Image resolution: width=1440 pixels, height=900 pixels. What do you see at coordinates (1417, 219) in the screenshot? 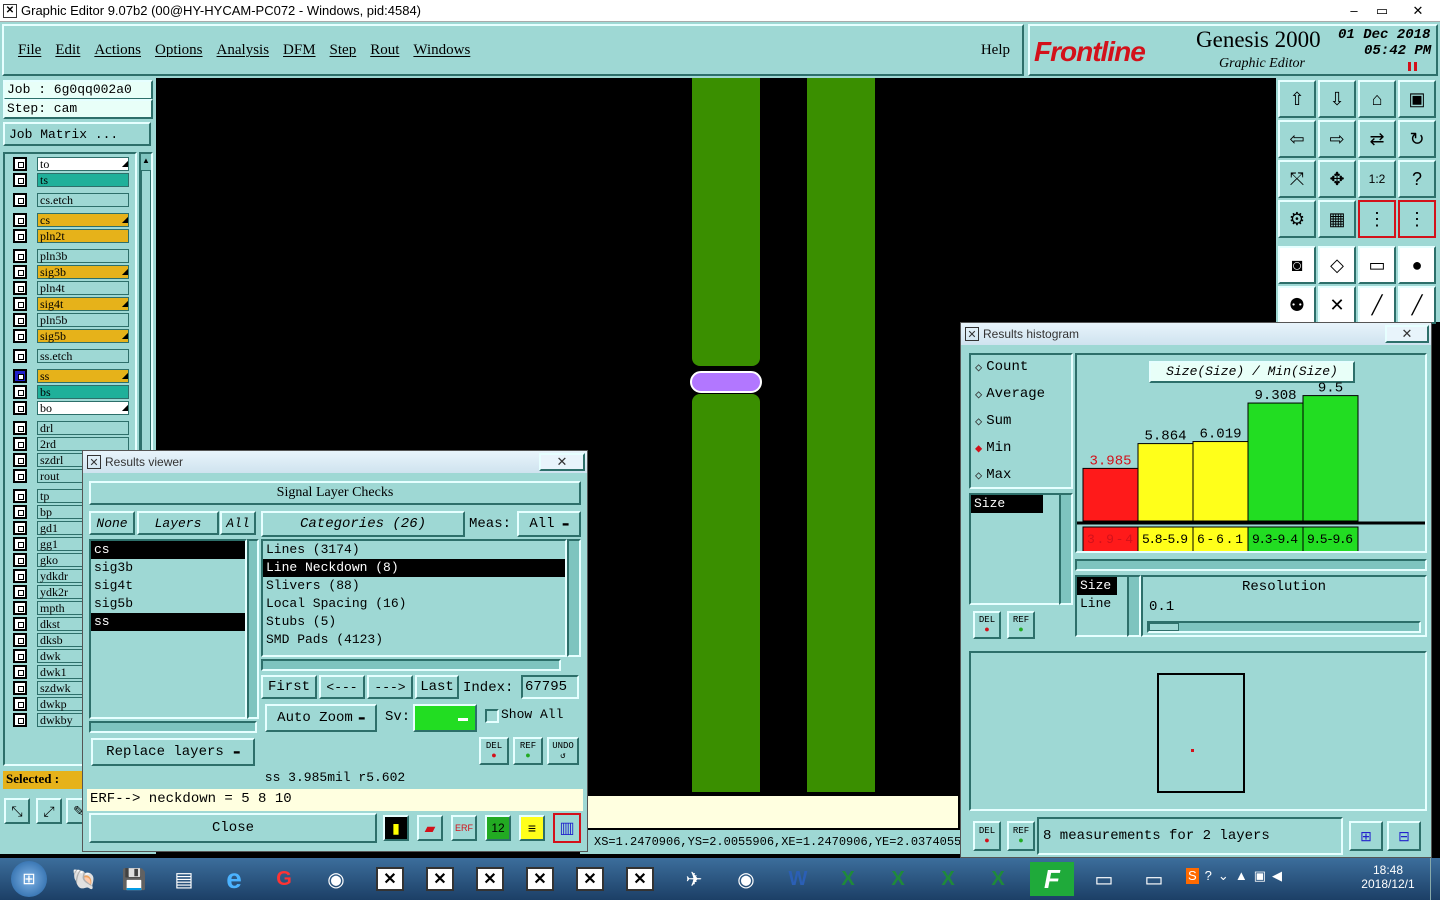
I see `snap-alt-icon: ⋮` at bounding box center [1417, 219].